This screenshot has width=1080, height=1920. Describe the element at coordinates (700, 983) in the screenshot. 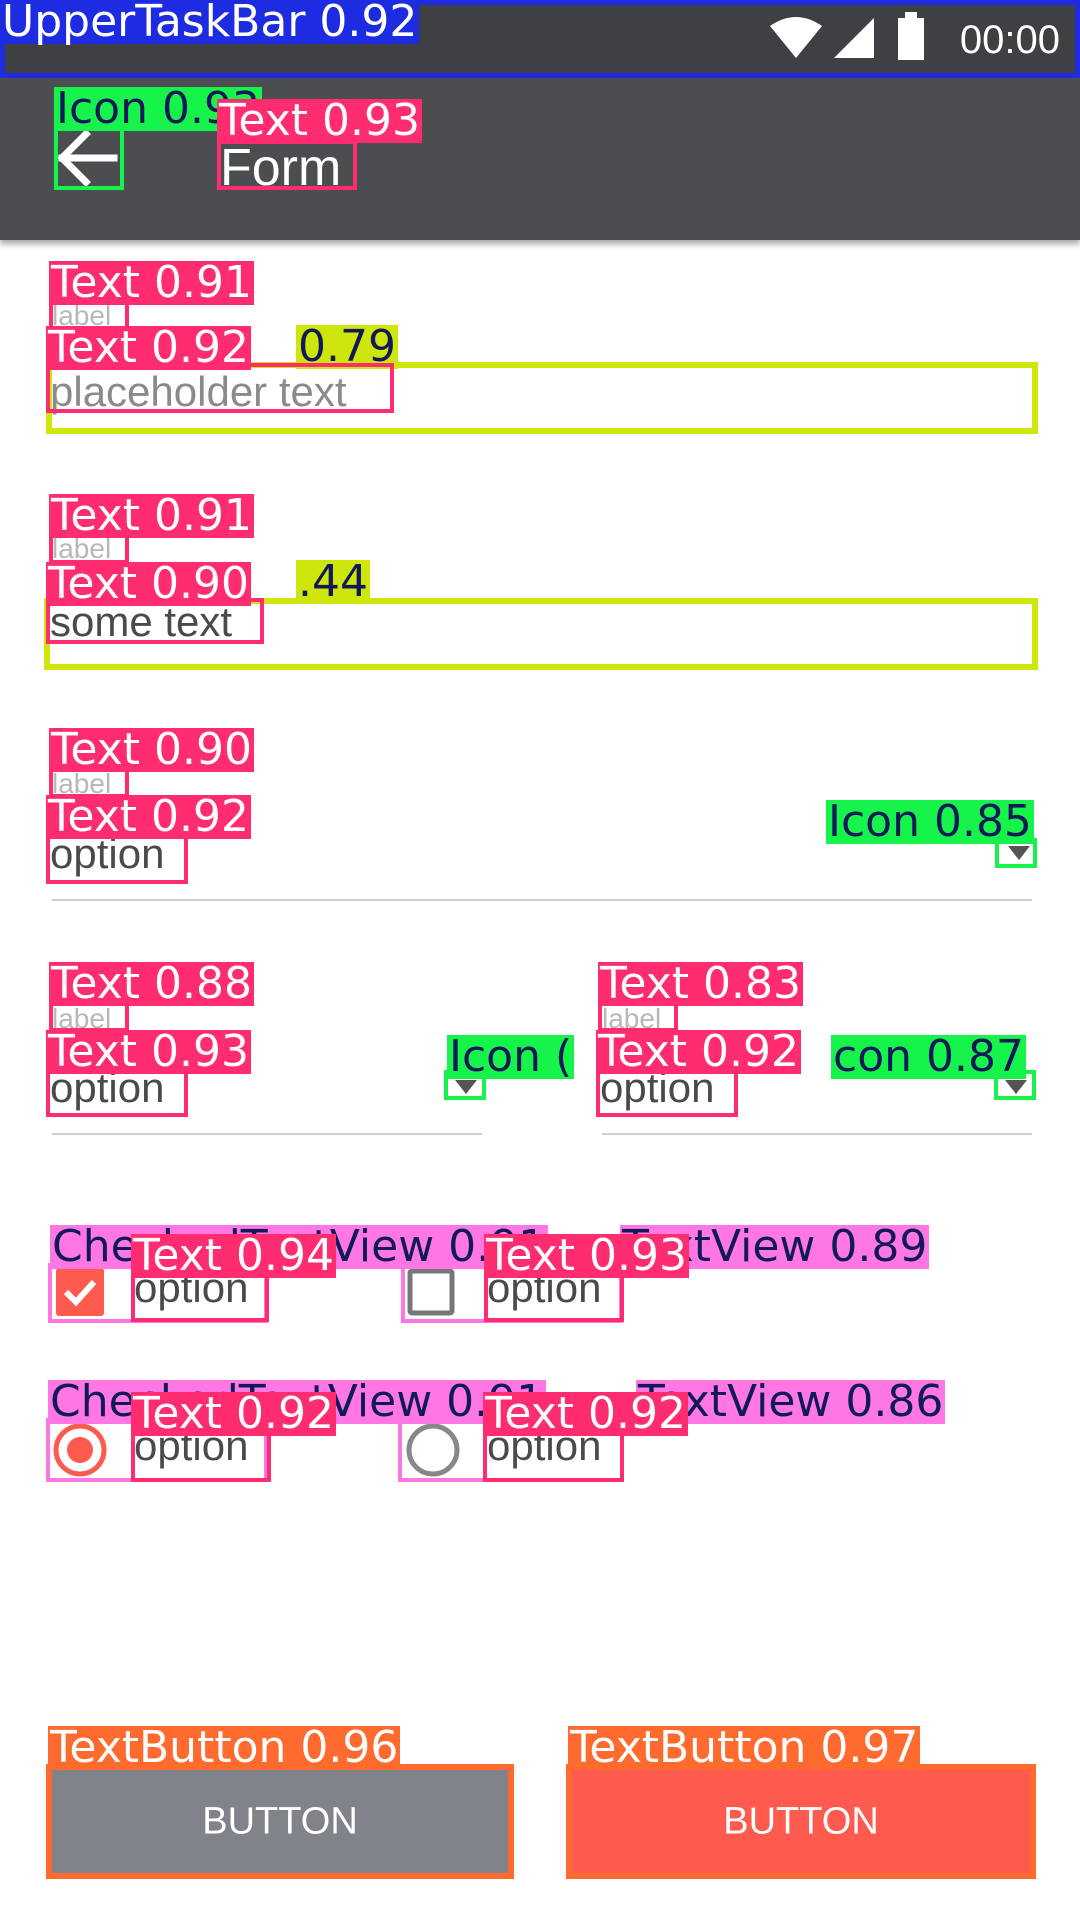

I see `overlay-label-text: Text 0.83` at that location.